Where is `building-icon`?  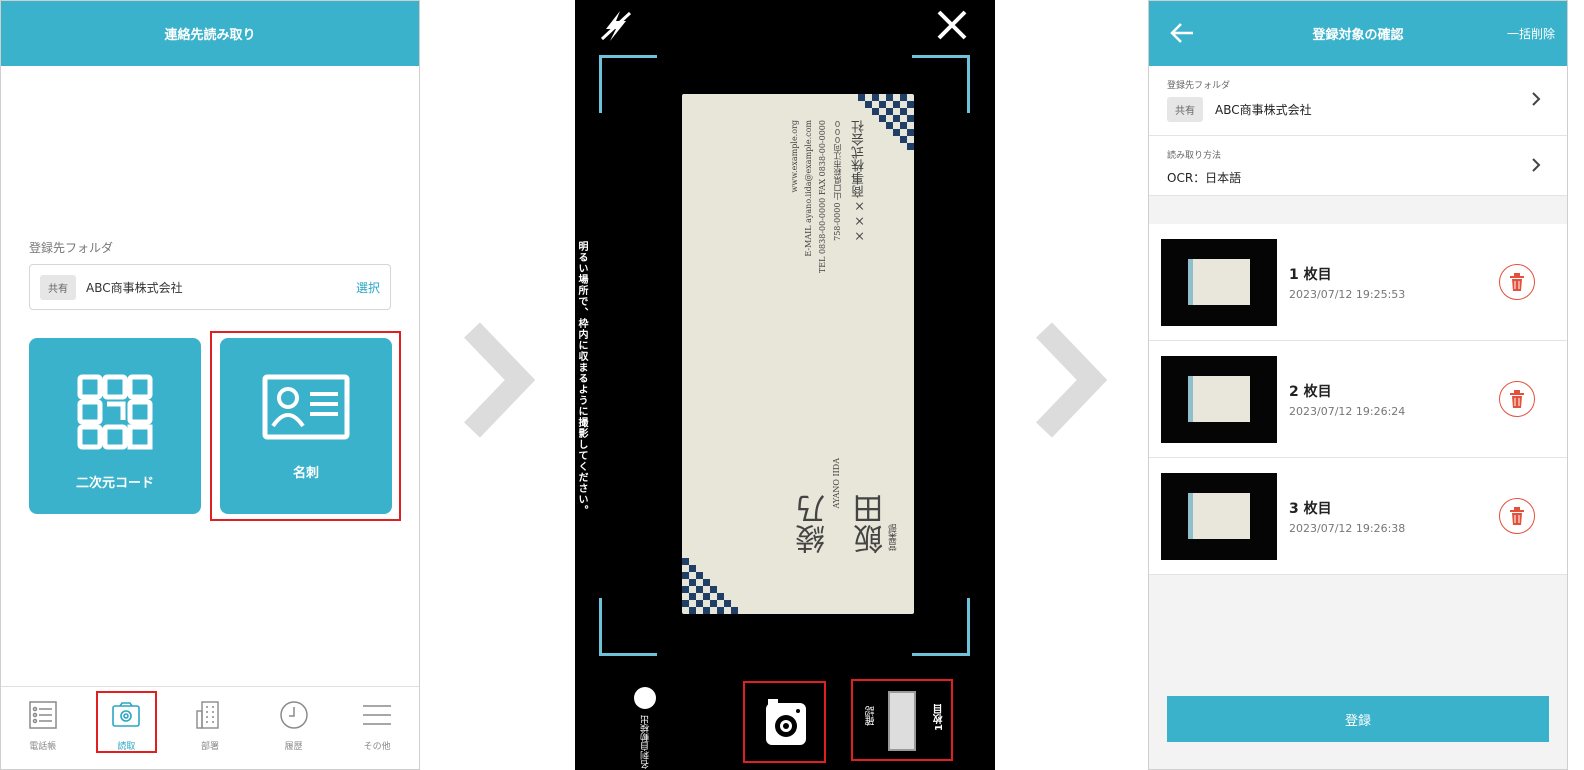
building-icon is located at coordinates (207, 715).